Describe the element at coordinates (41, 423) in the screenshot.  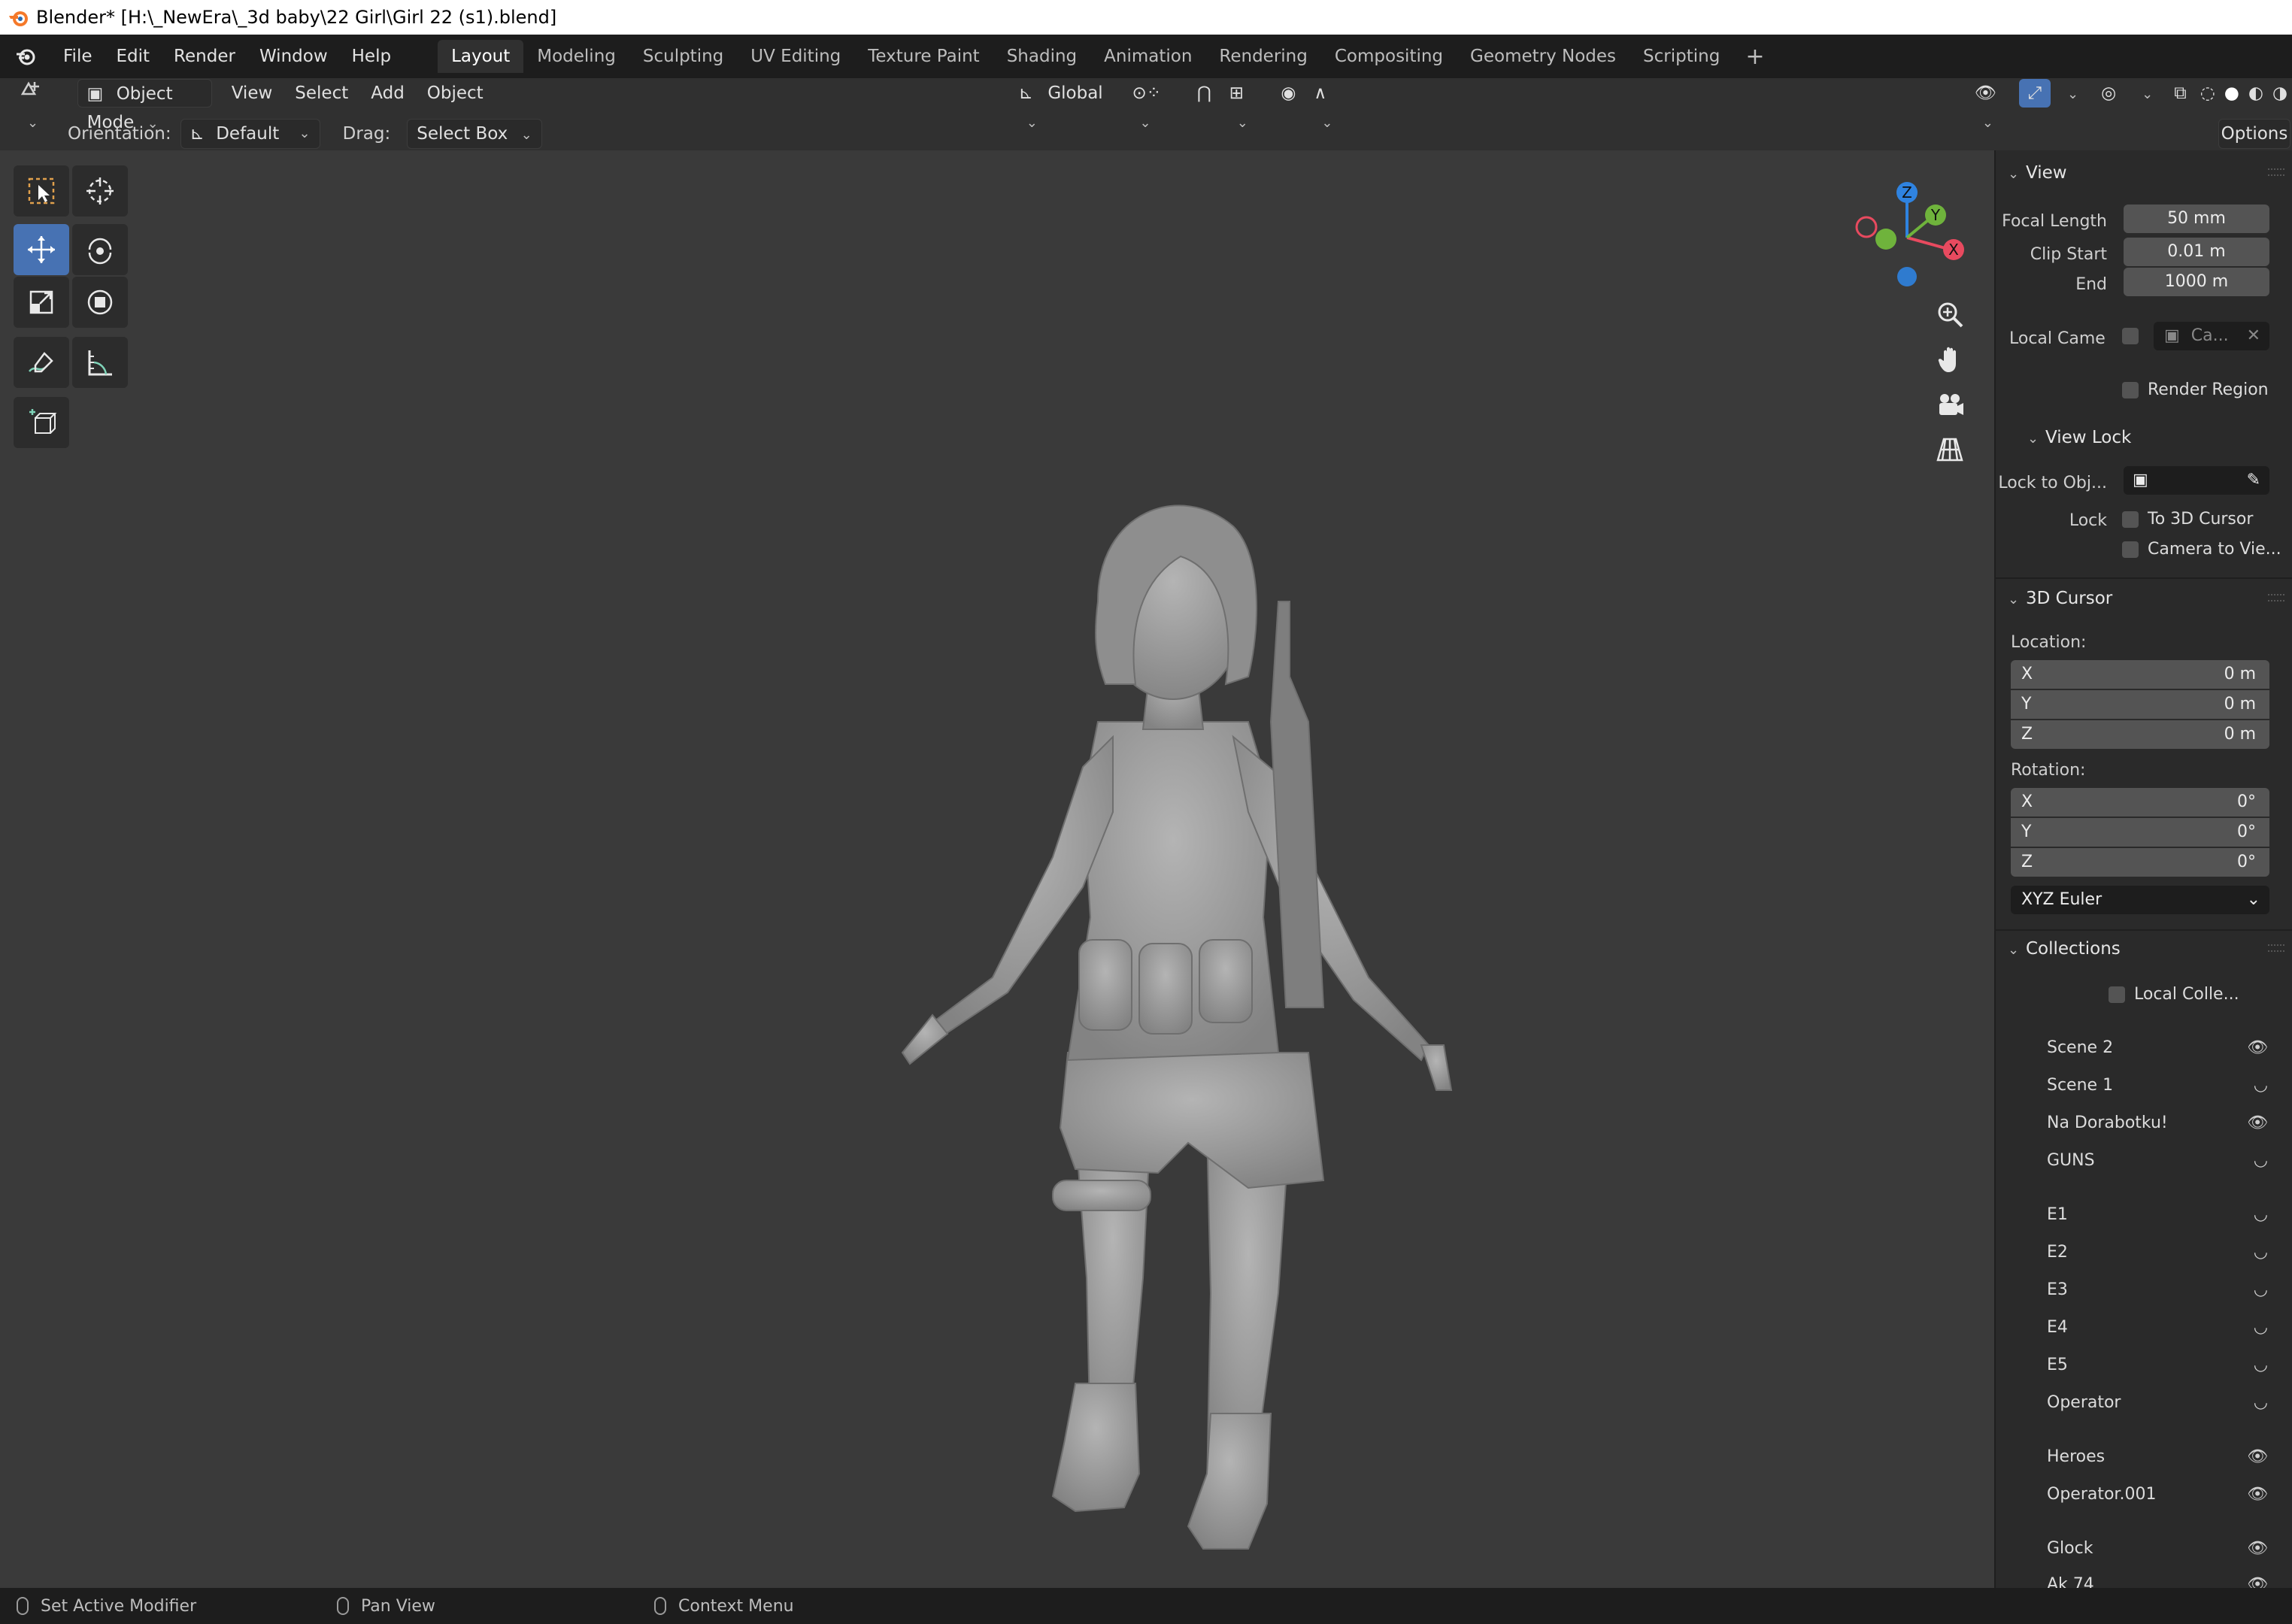
I see `add-cube-tool` at that location.